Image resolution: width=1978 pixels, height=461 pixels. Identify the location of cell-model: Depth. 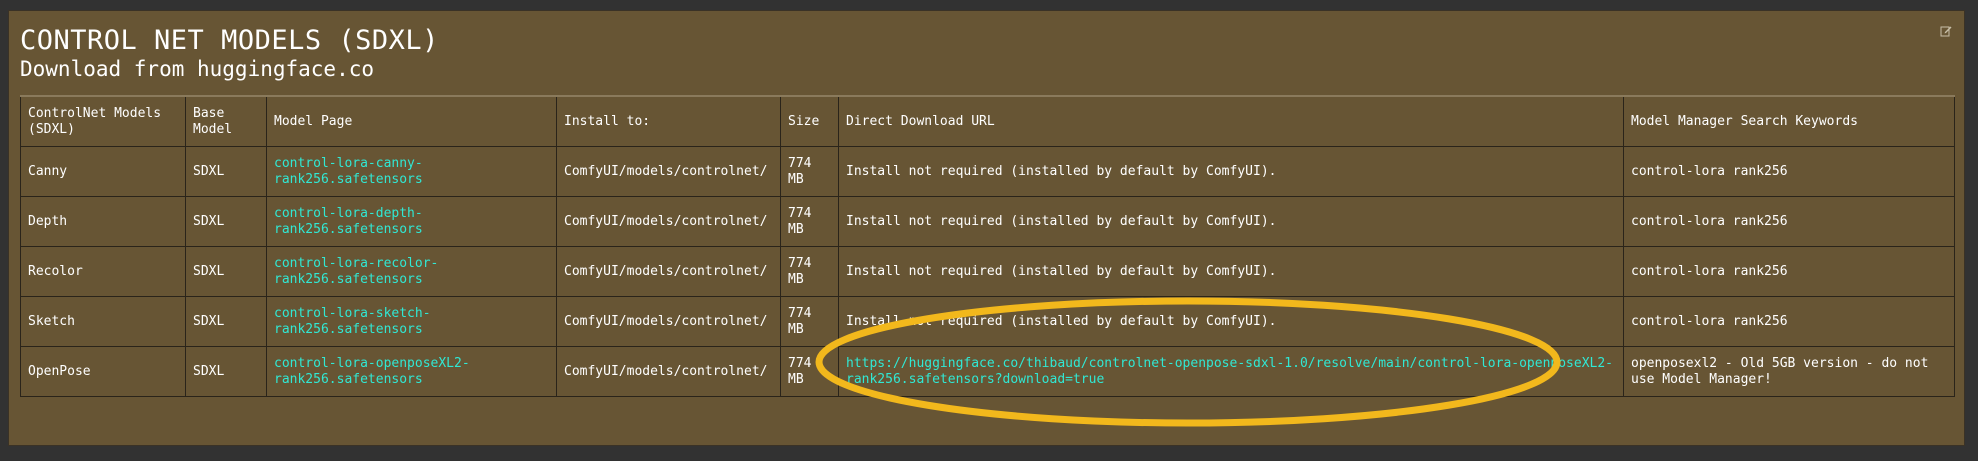
(103, 221).